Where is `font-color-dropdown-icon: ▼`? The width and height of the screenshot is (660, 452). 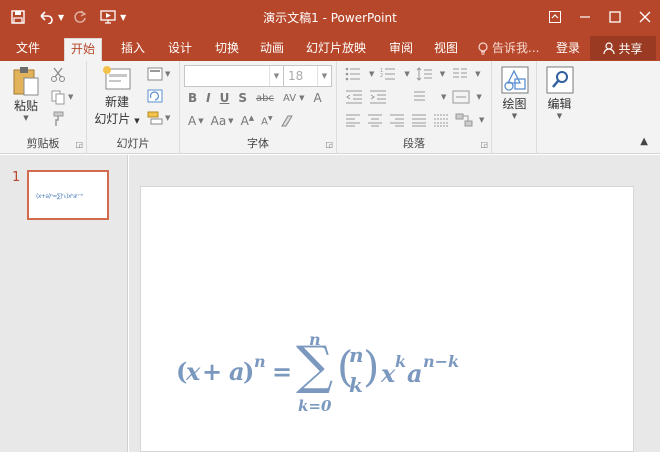
font-color-dropdown-icon: ▼ is located at coordinates (200, 121).